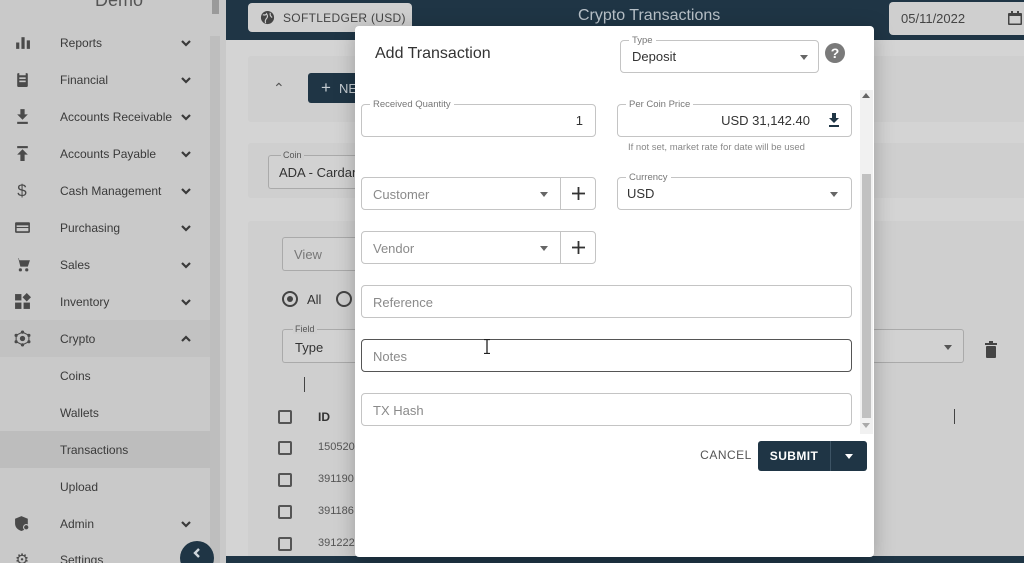  Describe the element at coordinates (606, 301) in the screenshot. I see `reference-field: Reference` at that location.